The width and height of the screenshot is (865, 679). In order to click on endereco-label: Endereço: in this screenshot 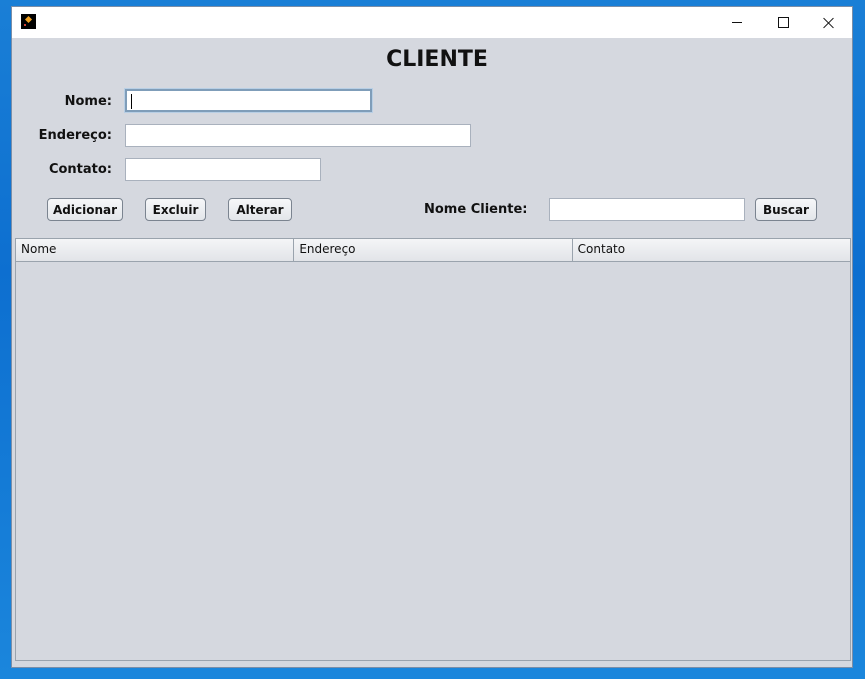, I will do `click(75, 135)`.